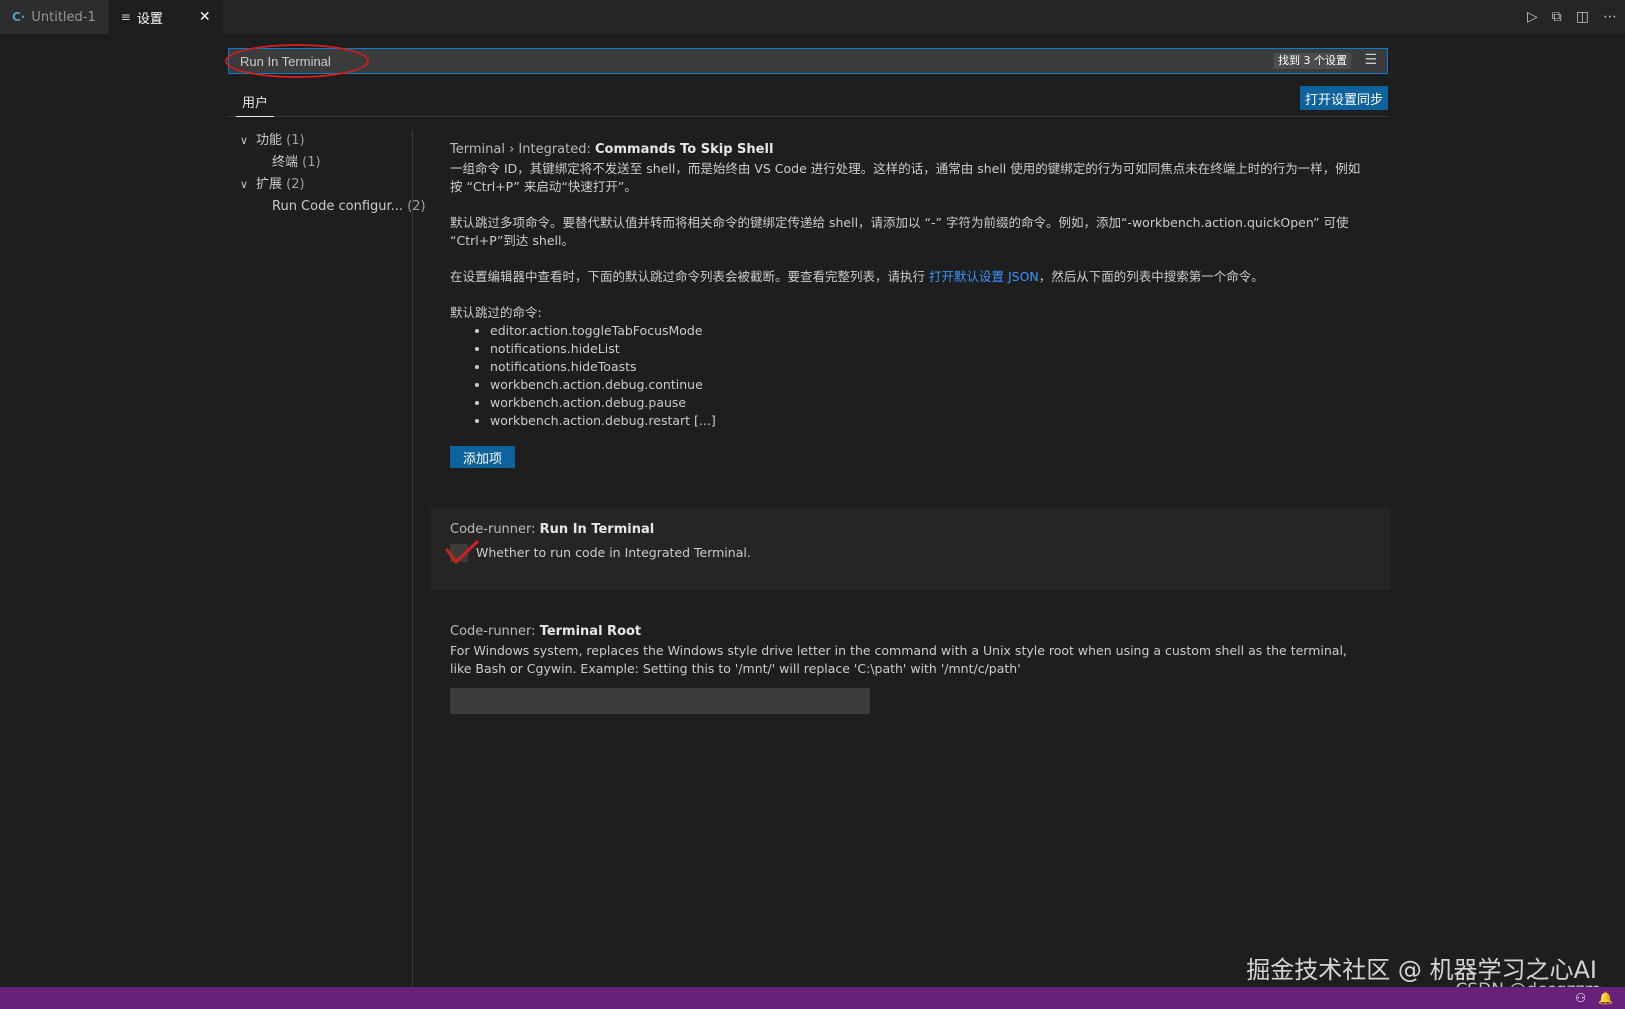 This screenshot has height=1009, width=1625. Describe the element at coordinates (483, 457) in the screenshot. I see `add-item-button: 添加项` at that location.